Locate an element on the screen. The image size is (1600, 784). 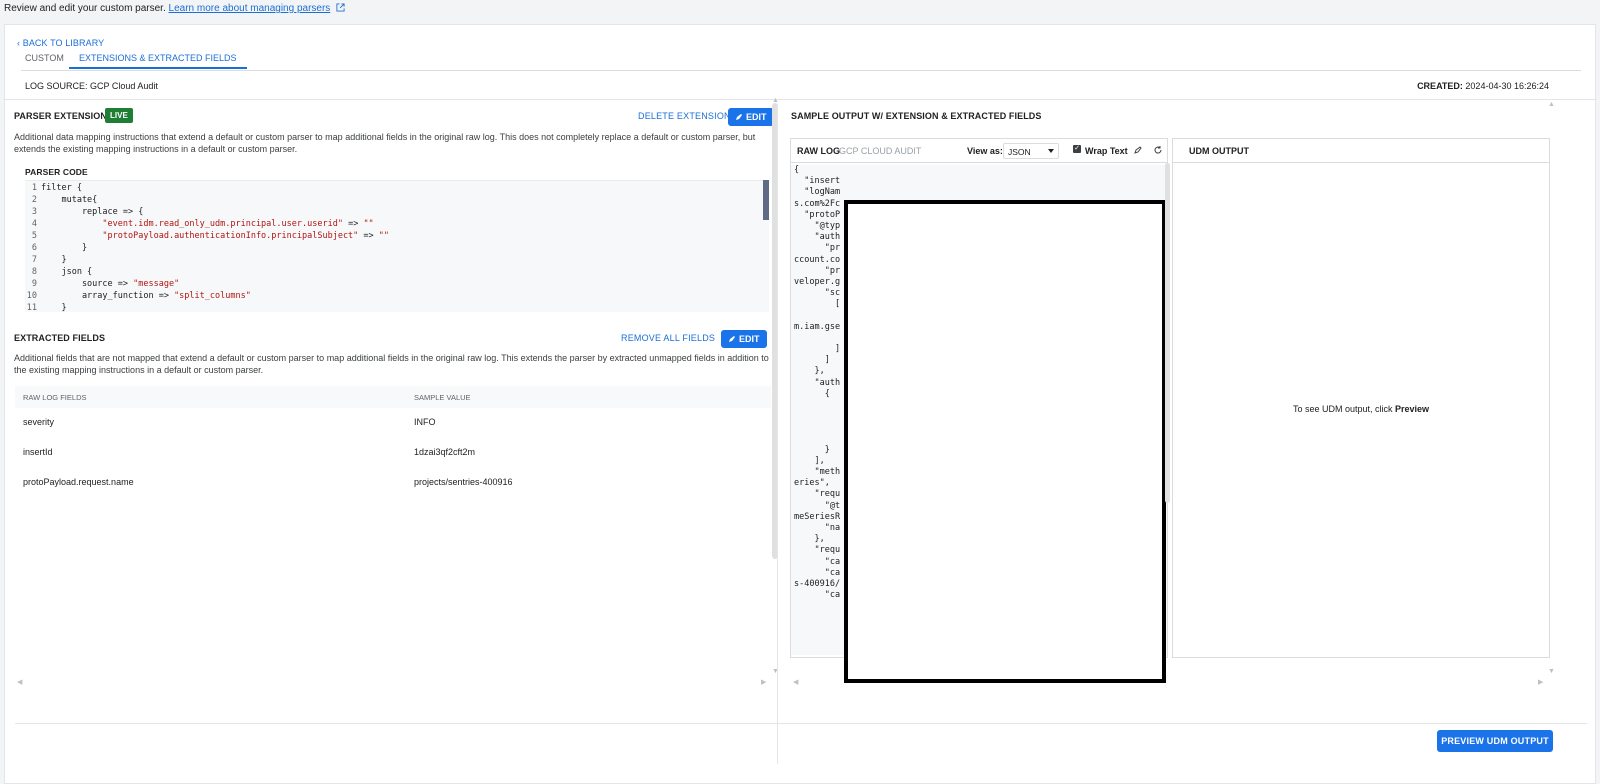
raw-log-scrollbar is located at coordinates (1167, 333).